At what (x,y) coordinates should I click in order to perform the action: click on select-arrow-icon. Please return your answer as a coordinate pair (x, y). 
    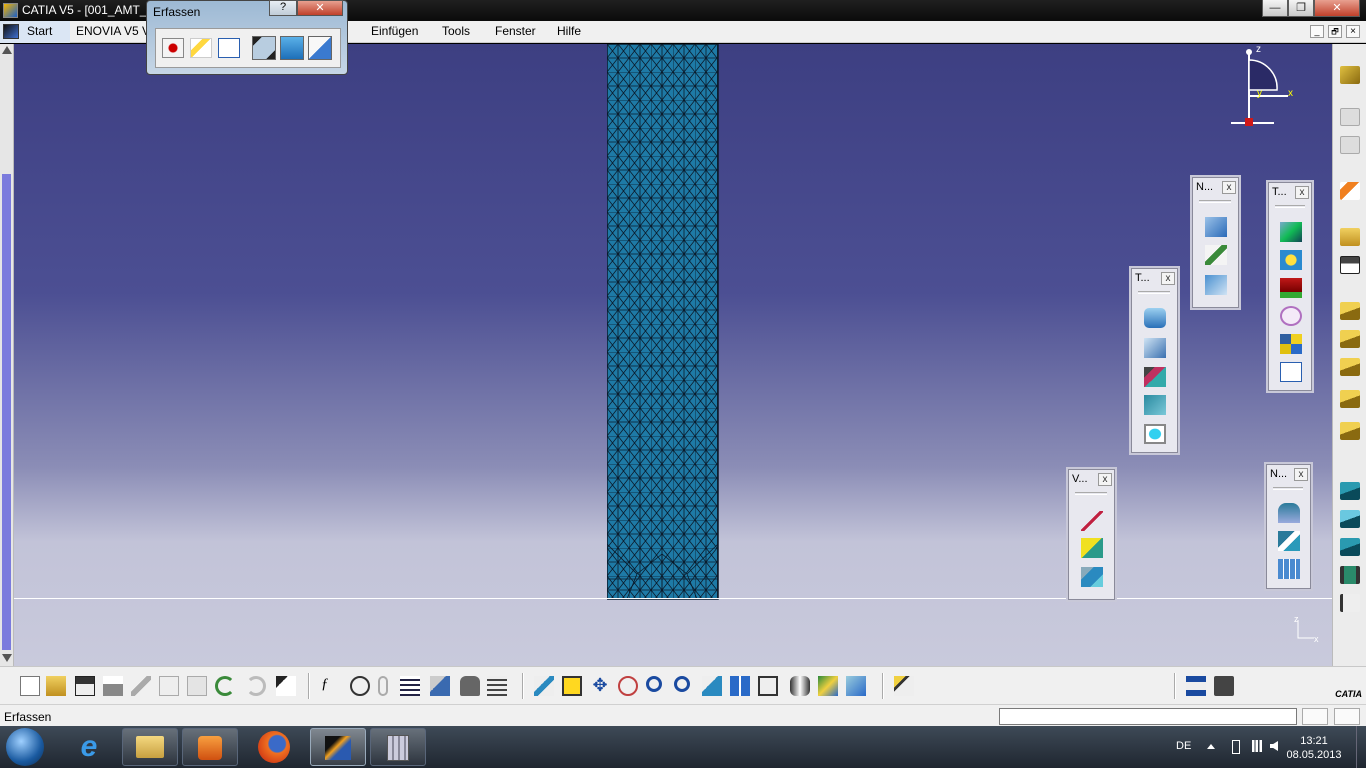
    Looking at the image, I should click on (1350, 191).